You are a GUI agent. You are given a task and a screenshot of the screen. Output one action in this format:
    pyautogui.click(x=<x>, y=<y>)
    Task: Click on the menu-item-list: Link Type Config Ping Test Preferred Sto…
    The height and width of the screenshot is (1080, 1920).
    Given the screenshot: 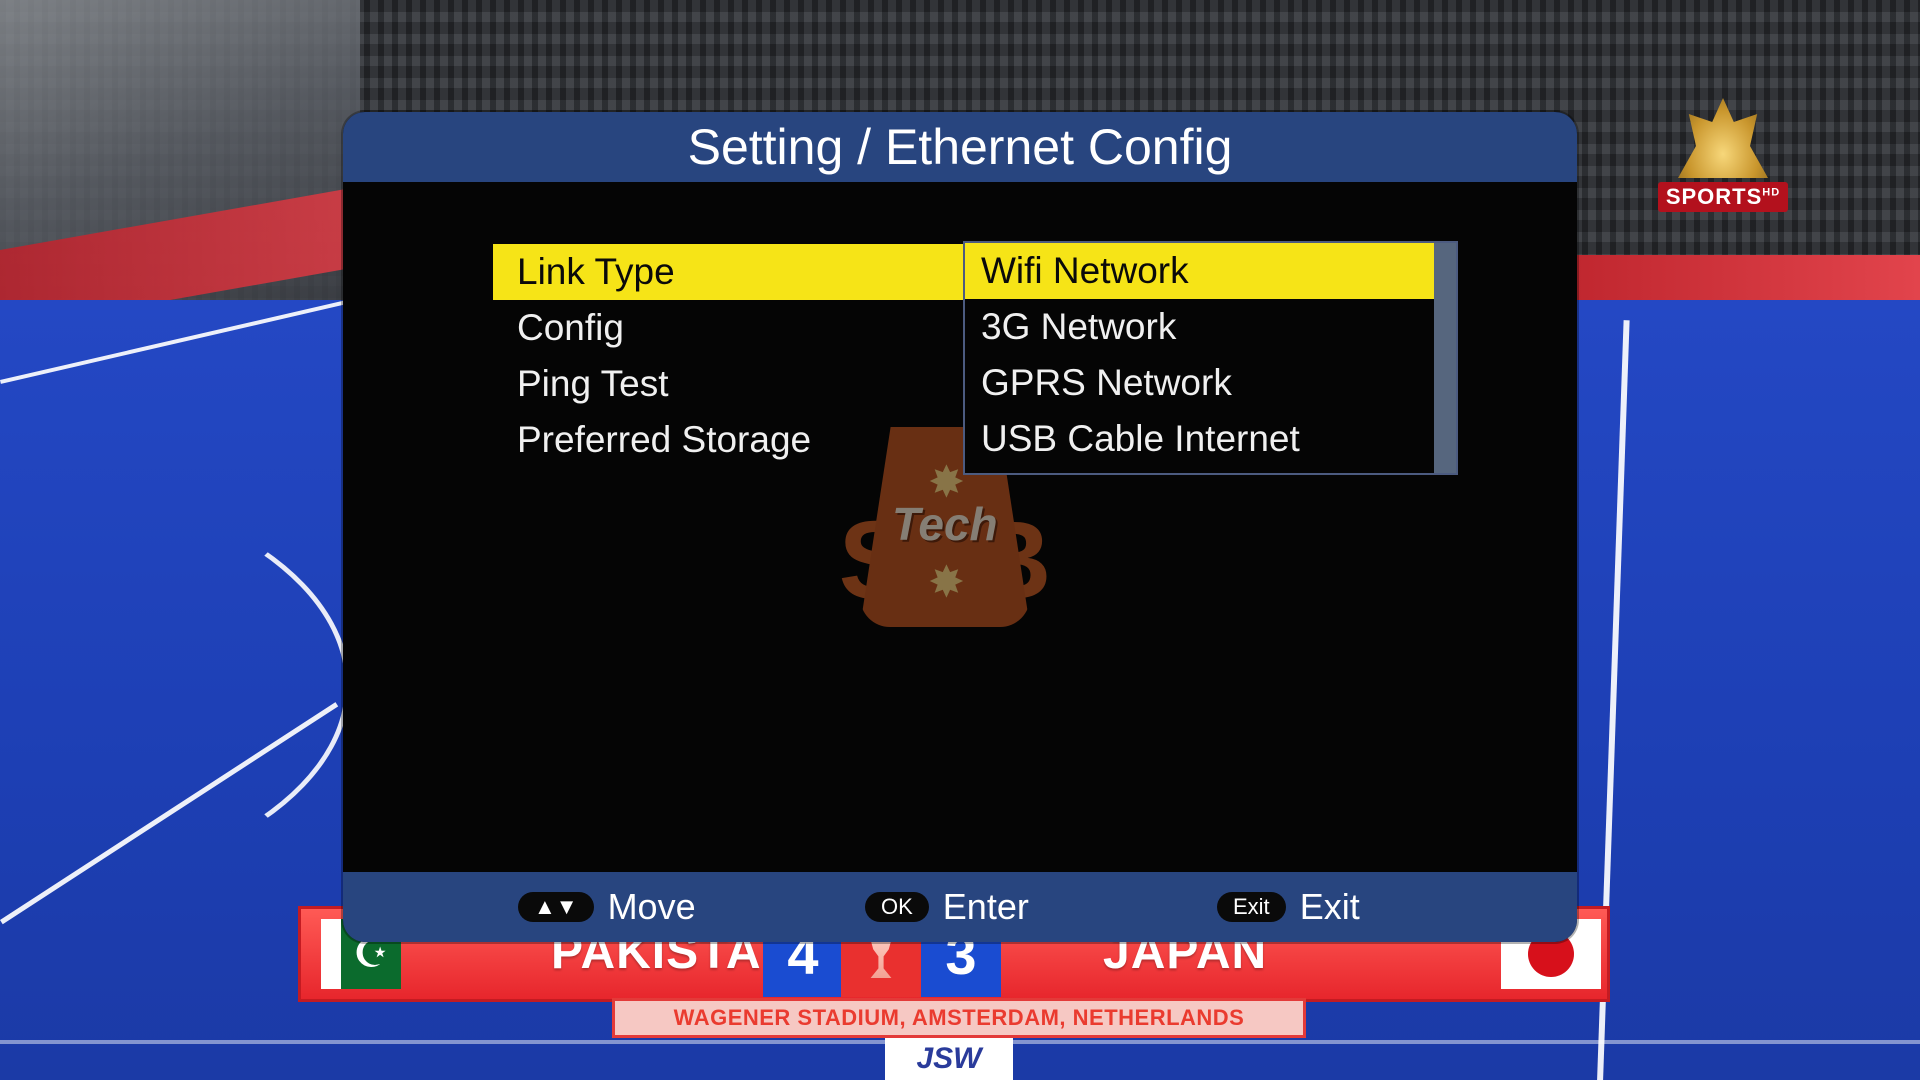 What is the action you would take?
    pyautogui.click(x=728, y=356)
    